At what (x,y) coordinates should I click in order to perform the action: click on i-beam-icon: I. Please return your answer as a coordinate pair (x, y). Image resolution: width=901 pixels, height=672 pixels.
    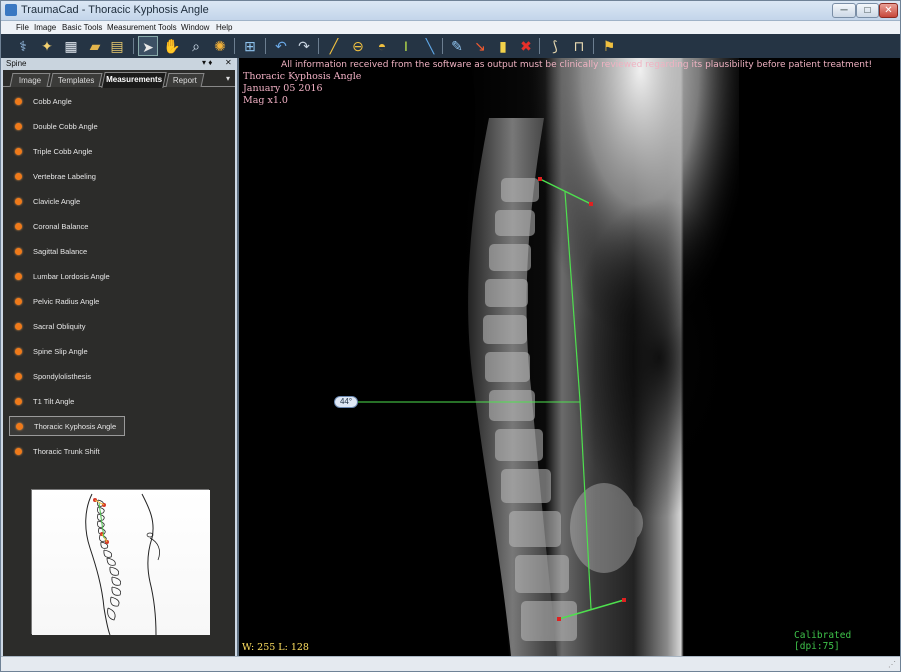
    Looking at the image, I should click on (406, 46).